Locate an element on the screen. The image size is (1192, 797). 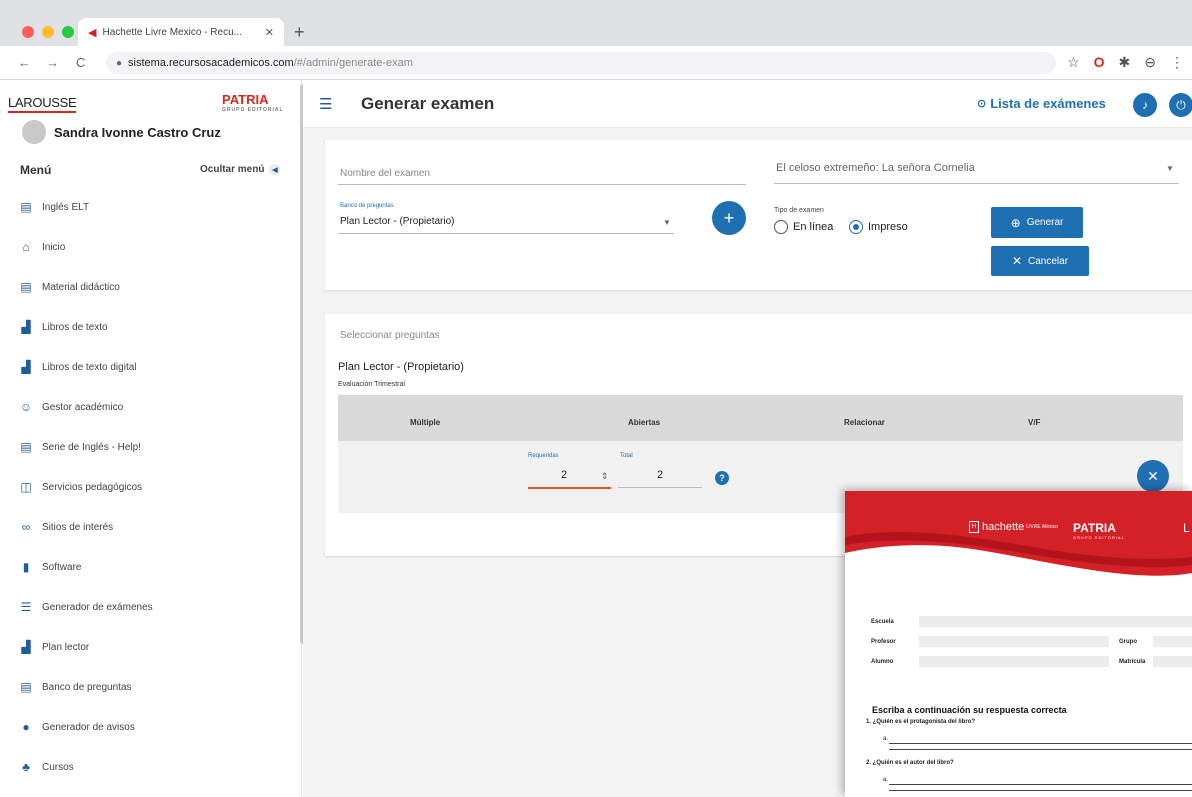
col-true-false: V/F is located at coordinates (1034, 422).